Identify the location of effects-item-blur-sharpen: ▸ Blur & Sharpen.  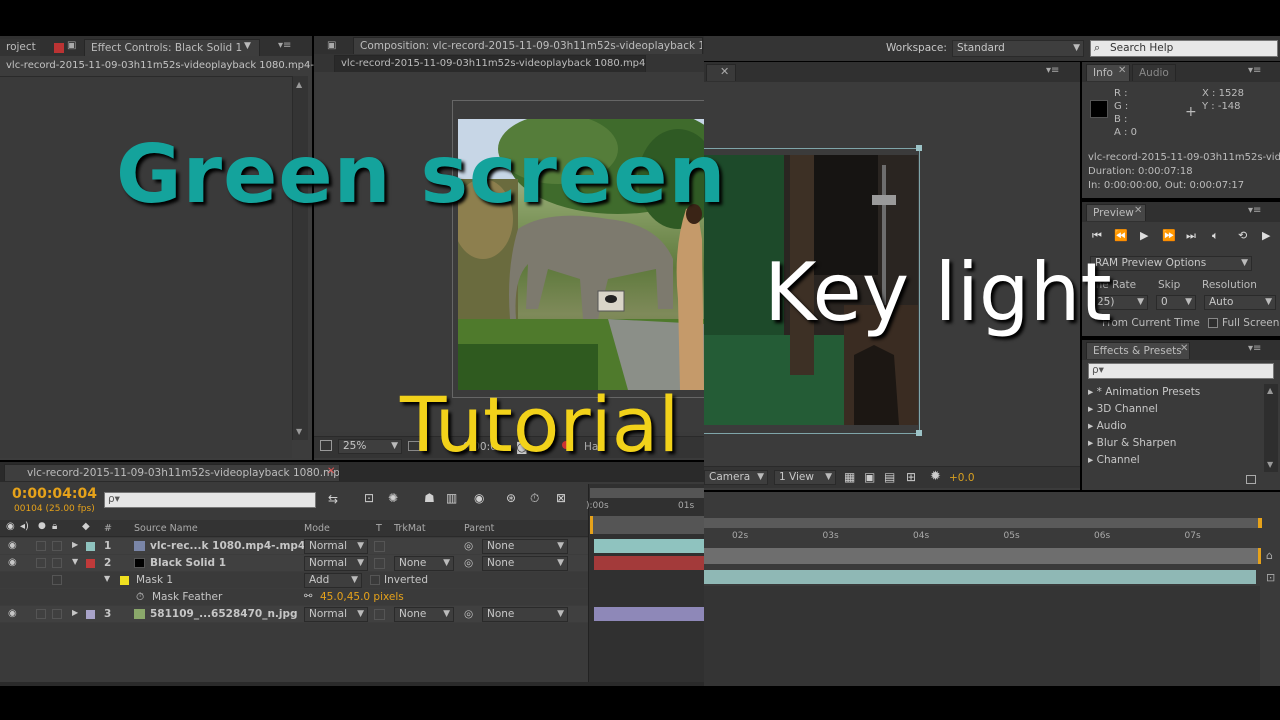
(1132, 443).